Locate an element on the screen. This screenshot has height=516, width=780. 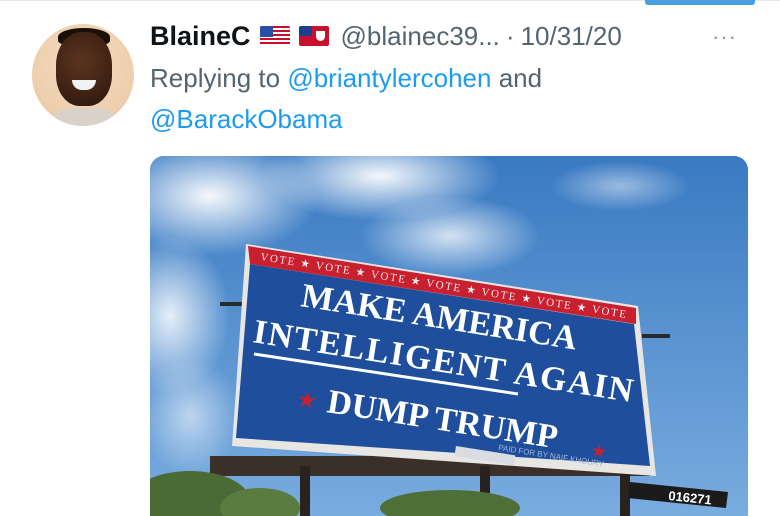
tweet-date: 10/31/20 is located at coordinates (571, 36).